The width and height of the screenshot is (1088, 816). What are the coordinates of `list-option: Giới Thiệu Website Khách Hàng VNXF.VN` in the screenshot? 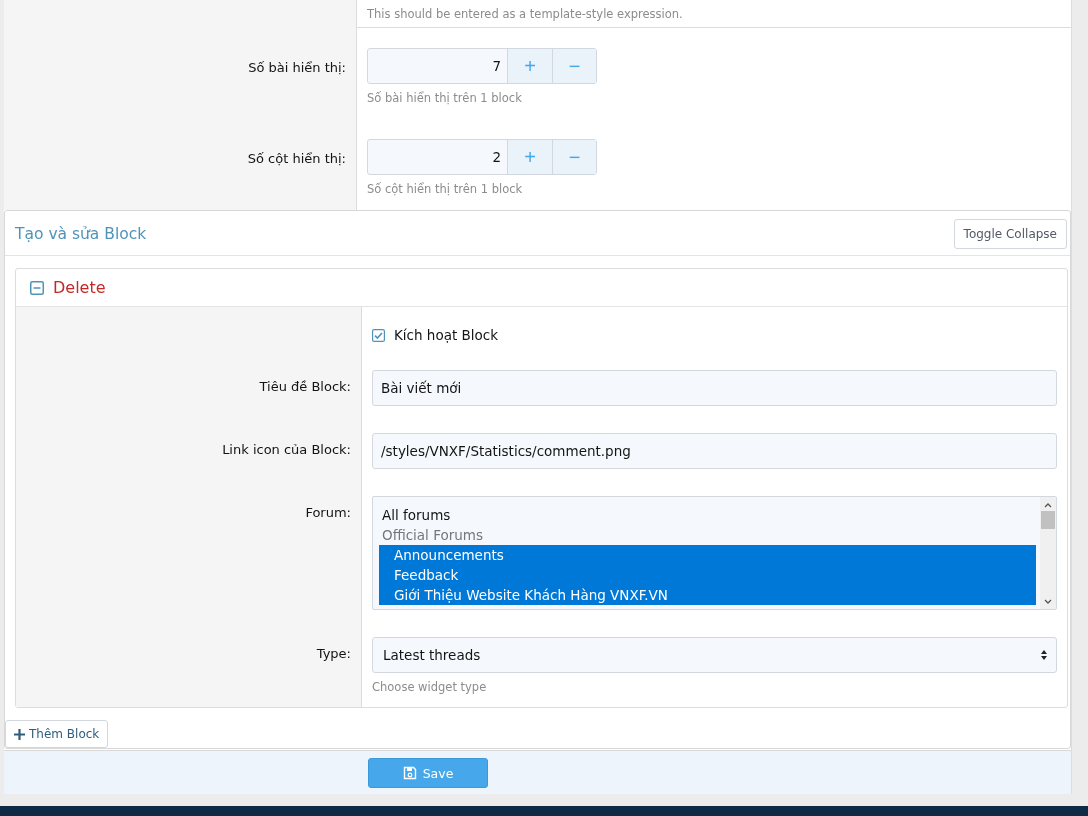 It's located at (707, 595).